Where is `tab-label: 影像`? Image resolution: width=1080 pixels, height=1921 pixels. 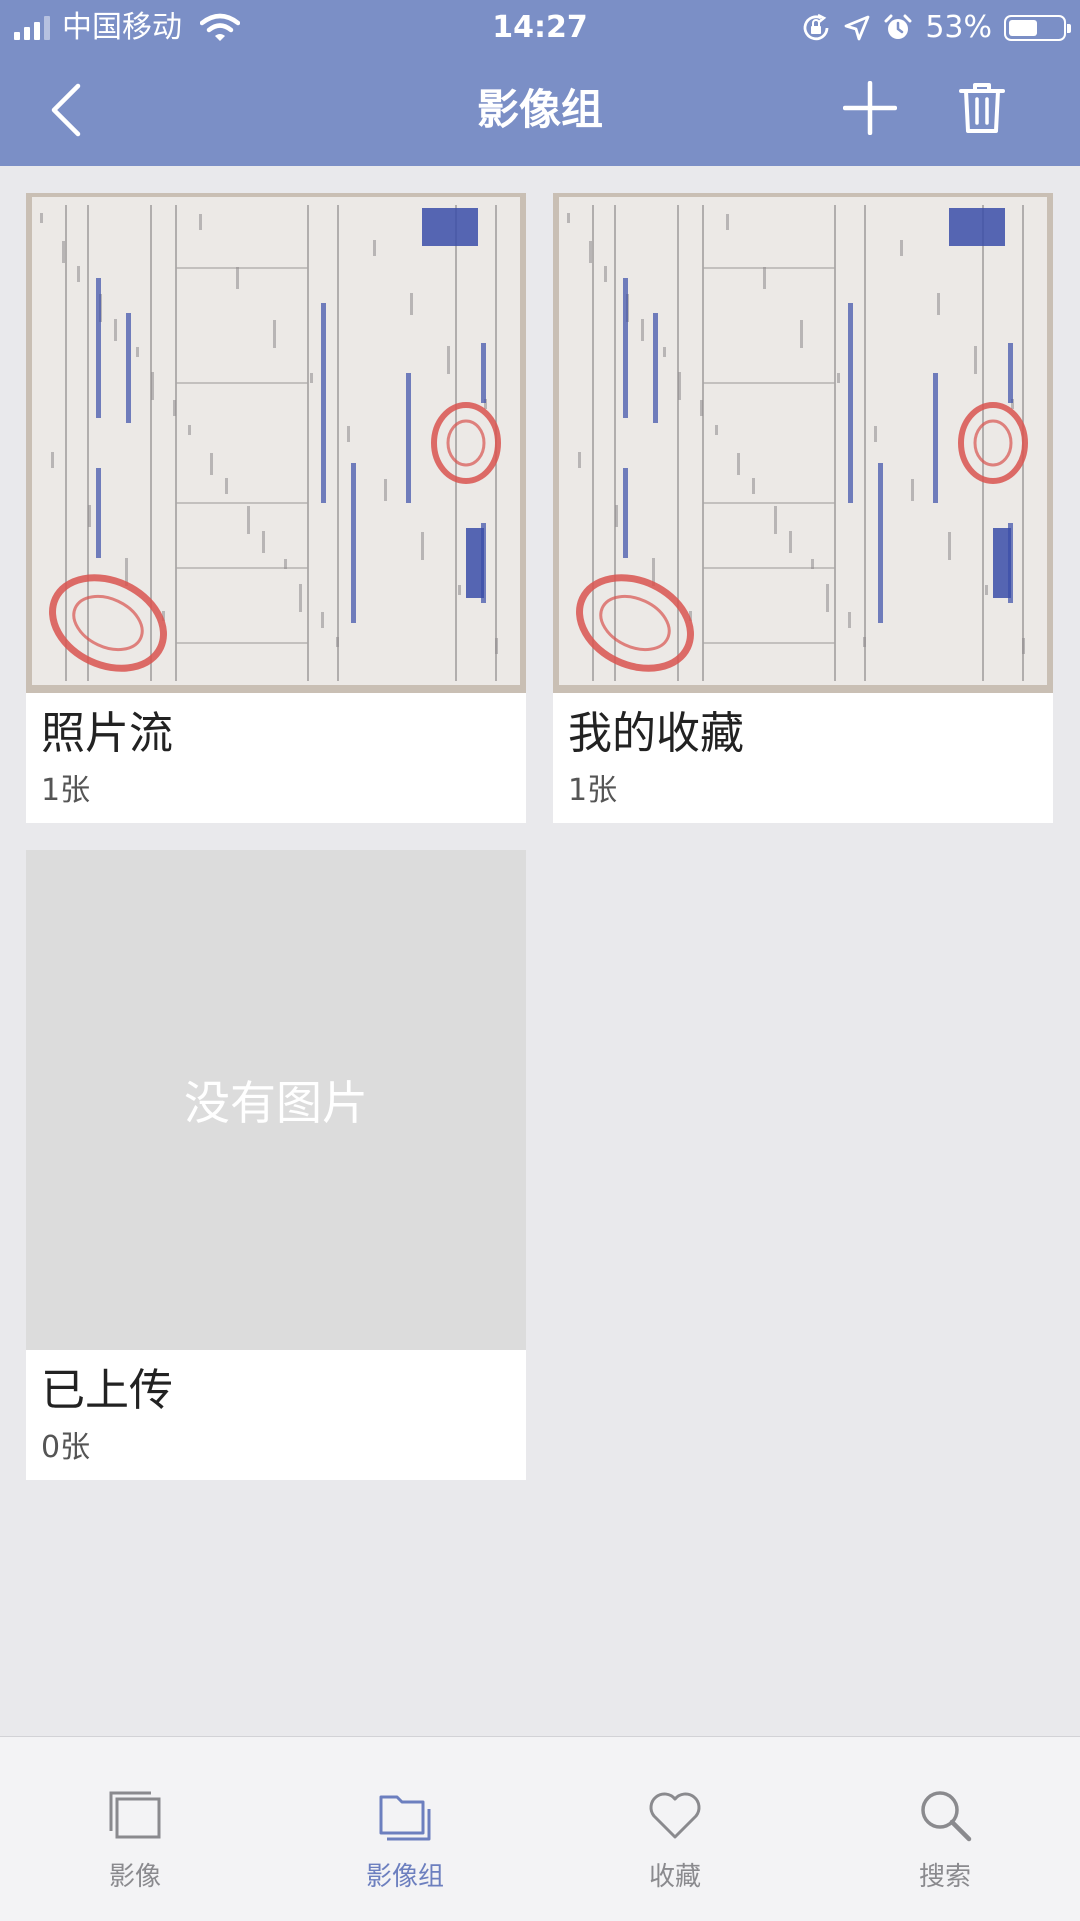 tab-label: 影像 is located at coordinates (134, 1877).